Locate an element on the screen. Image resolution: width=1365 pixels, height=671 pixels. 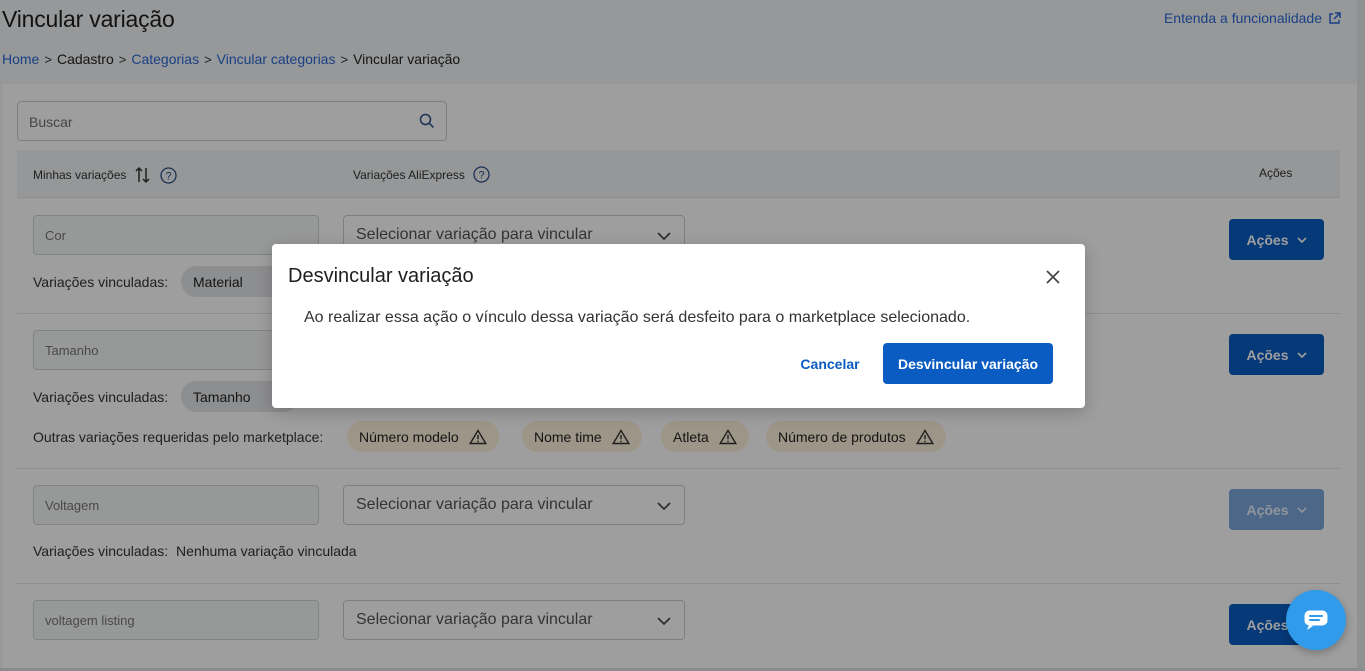
confirm-unlink-button: Desvincular variação is located at coordinates (968, 363).